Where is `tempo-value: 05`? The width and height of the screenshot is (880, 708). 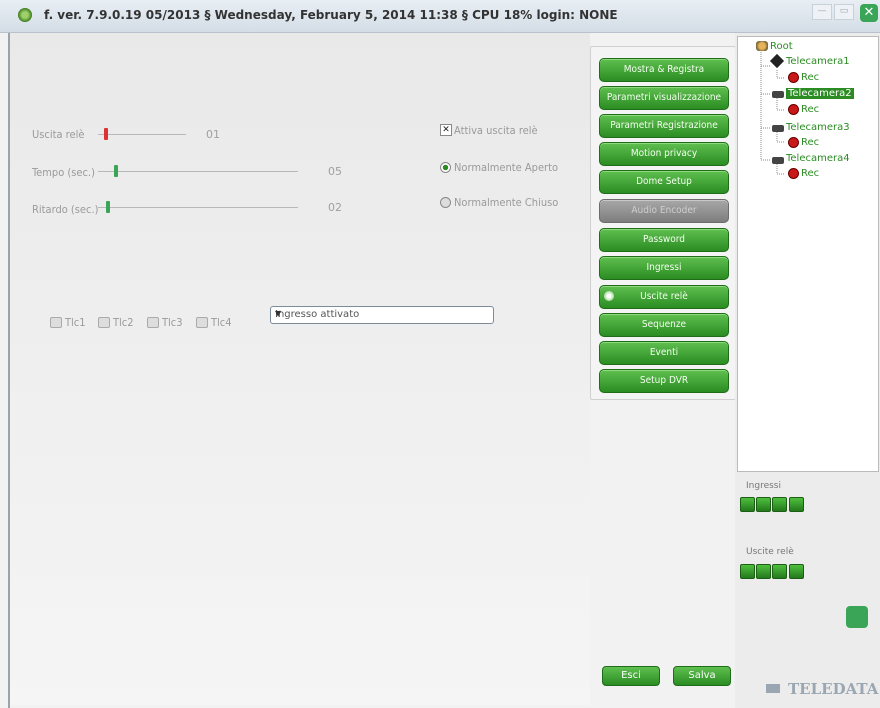
tempo-value: 05 is located at coordinates (335, 171).